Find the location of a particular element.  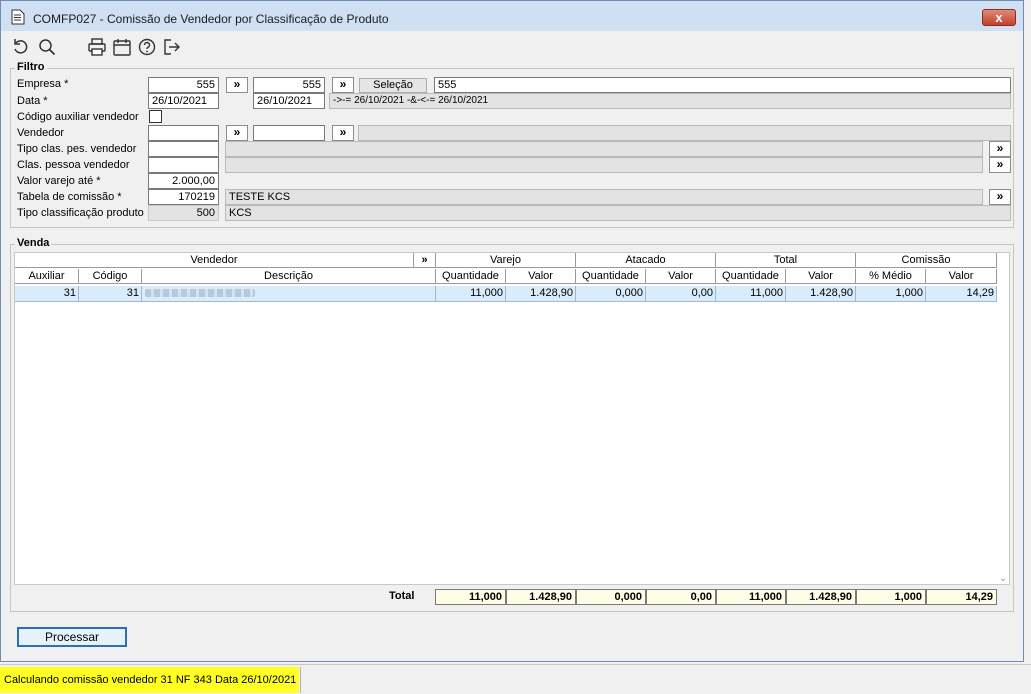

help-icon is located at coordinates (147, 47).